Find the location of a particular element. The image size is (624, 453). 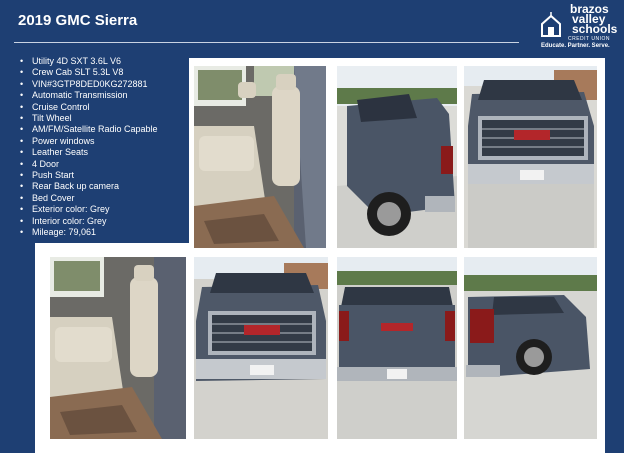

spec-item: Bed Cover is located at coordinates (89, 199).